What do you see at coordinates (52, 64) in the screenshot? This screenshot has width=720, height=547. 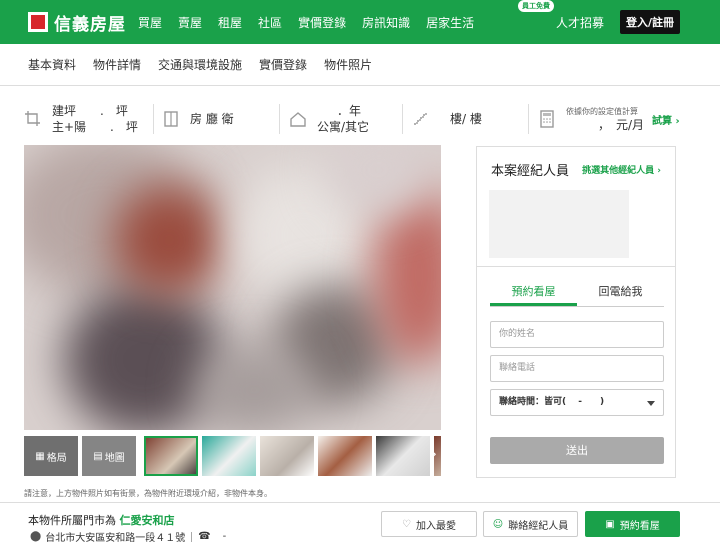 I see `tab-basic-info: 基本資料` at bounding box center [52, 64].